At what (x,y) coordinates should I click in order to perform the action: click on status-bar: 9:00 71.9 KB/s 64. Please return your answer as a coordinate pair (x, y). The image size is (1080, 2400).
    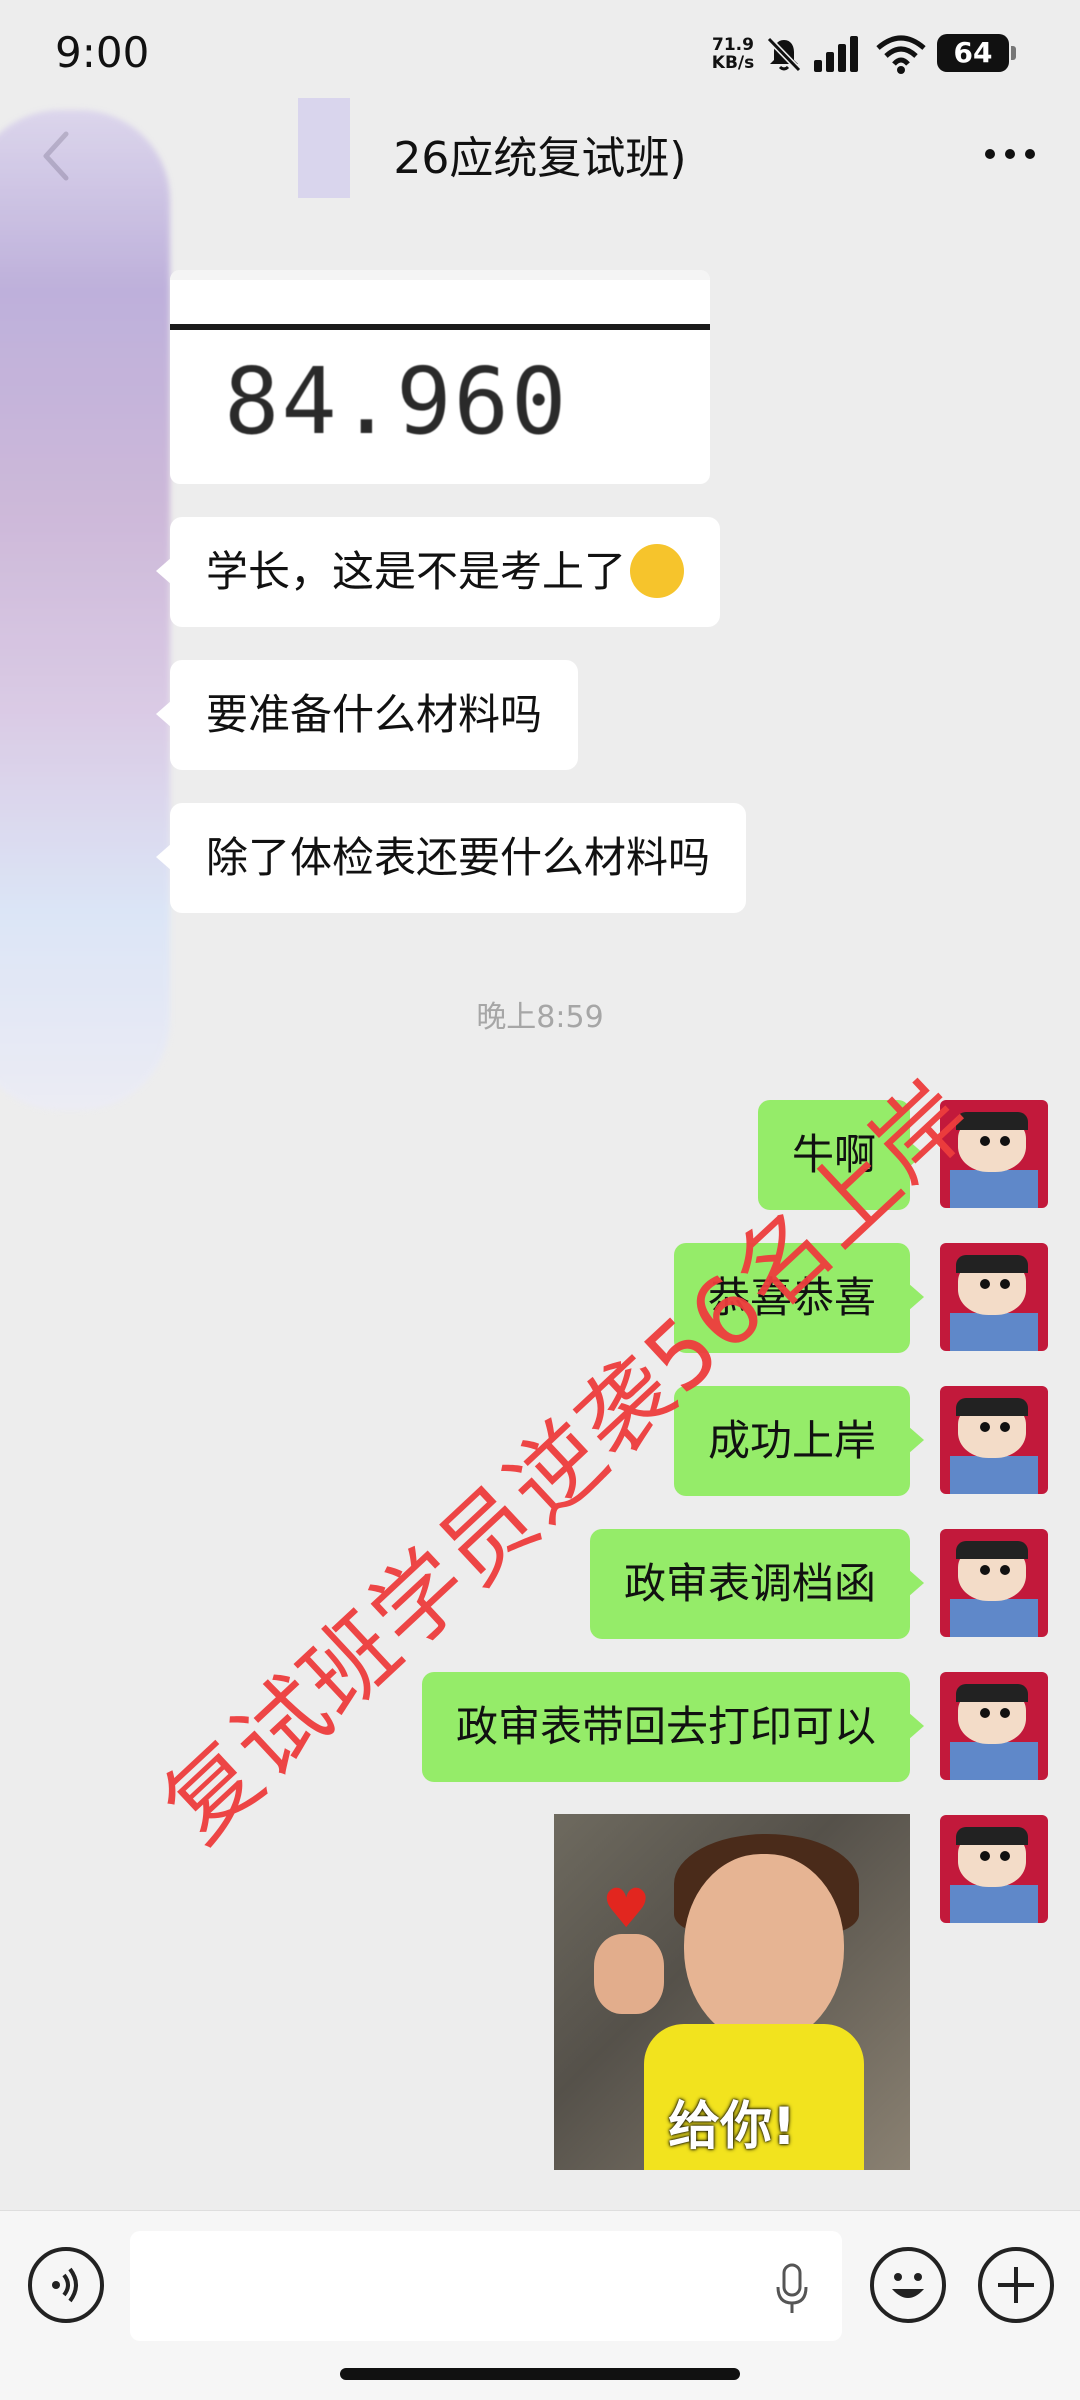
    Looking at the image, I should click on (540, 50).